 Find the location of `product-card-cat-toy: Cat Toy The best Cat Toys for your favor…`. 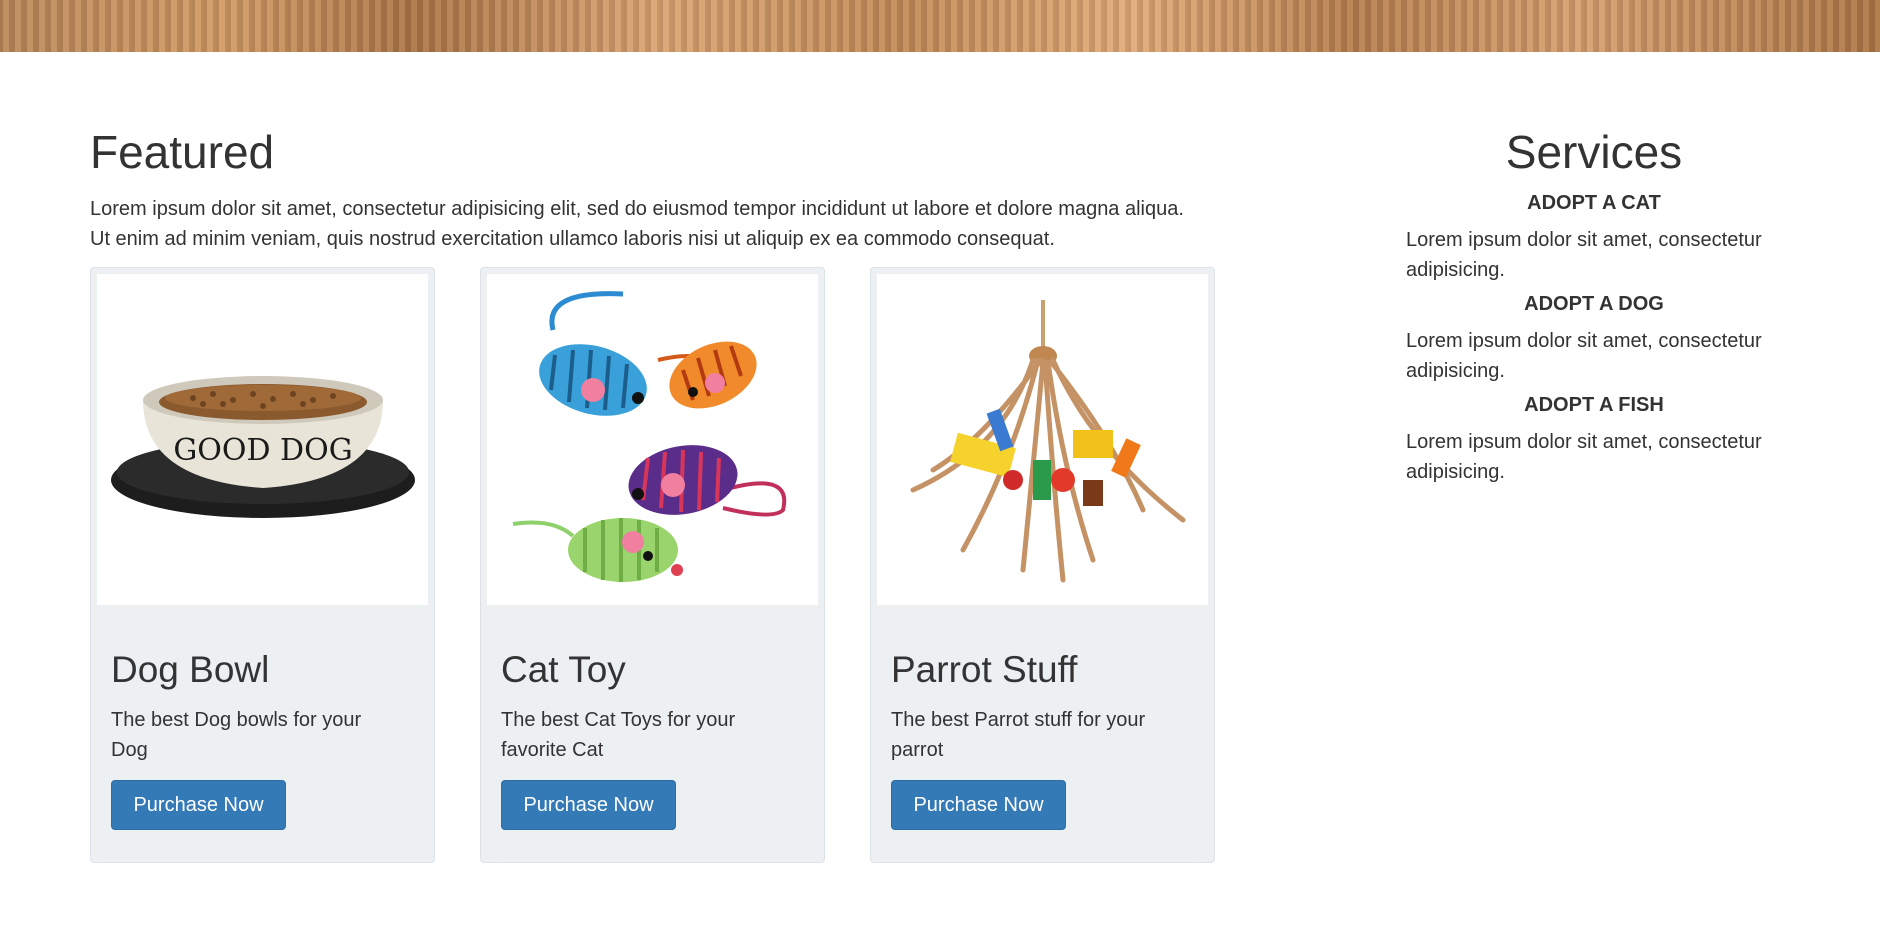

product-card-cat-toy: Cat Toy The best Cat Toys for your favor… is located at coordinates (652, 565).